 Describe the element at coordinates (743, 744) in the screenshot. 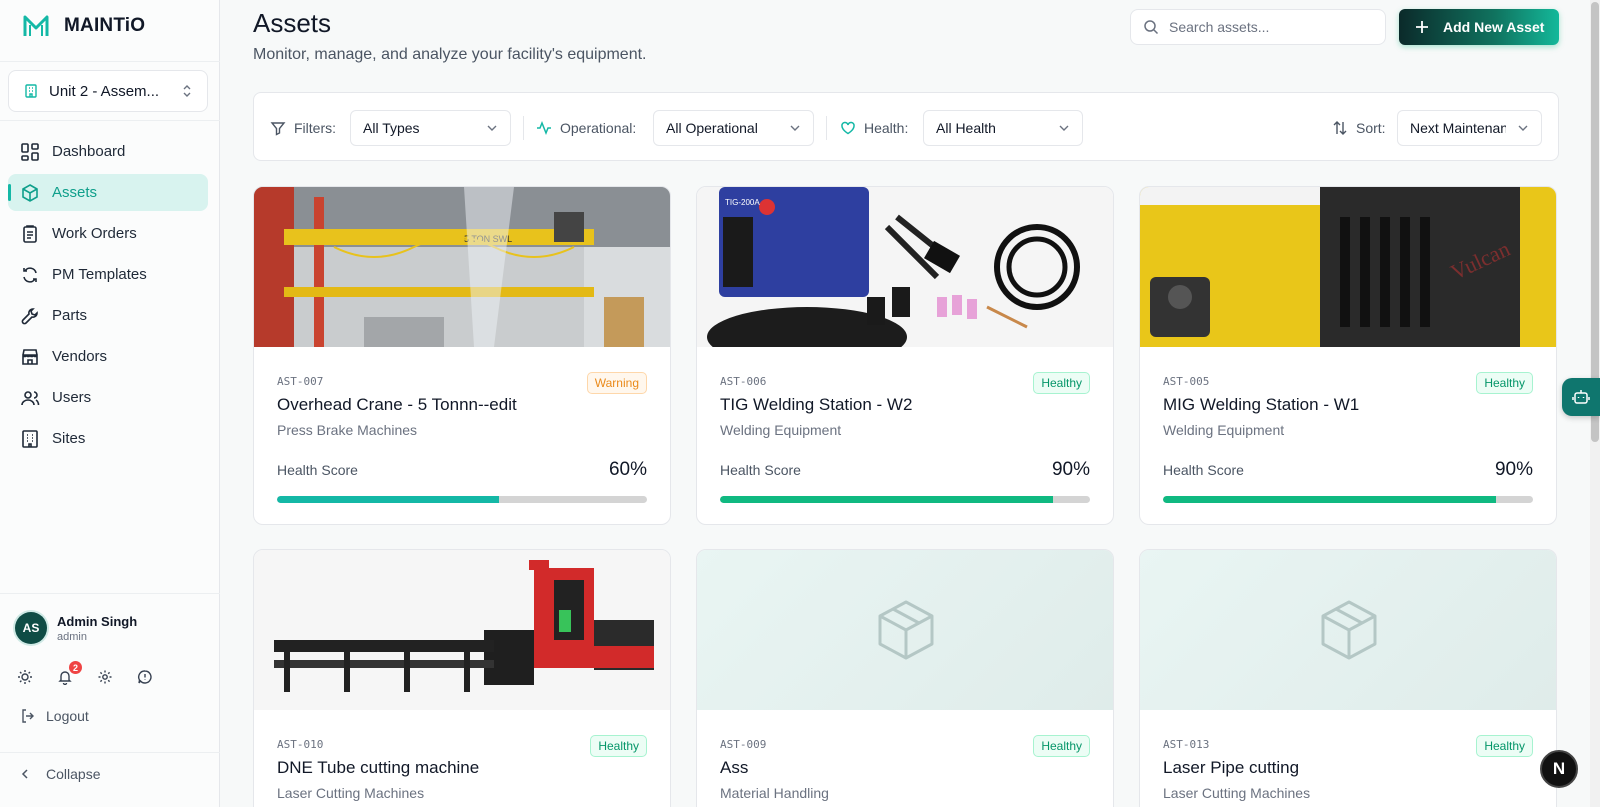

I see `asset-code: AST-009` at that location.